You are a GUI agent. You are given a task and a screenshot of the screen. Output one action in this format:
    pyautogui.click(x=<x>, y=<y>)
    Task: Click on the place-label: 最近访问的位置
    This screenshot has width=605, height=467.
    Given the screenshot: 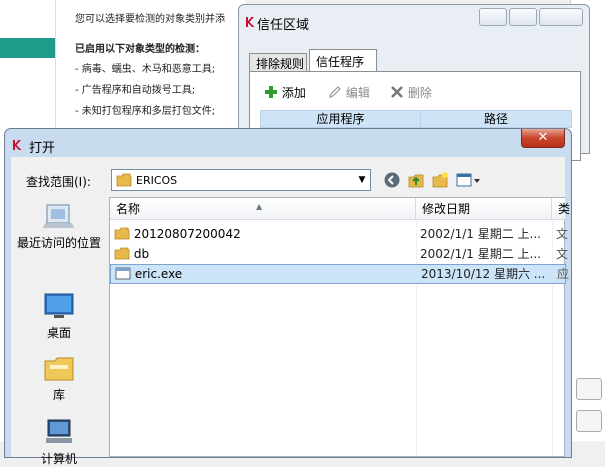 What is the action you would take?
    pyautogui.click(x=58, y=243)
    